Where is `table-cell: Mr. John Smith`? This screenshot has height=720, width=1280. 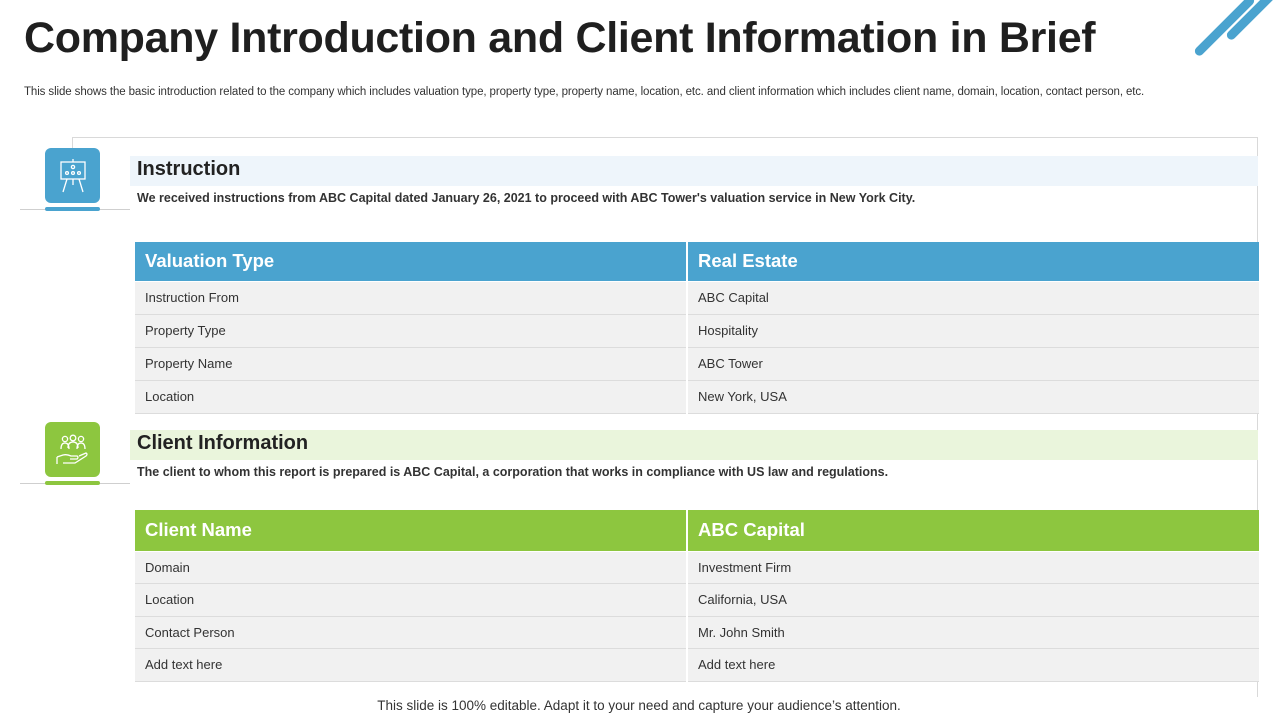 table-cell: Mr. John Smith is located at coordinates (972, 632).